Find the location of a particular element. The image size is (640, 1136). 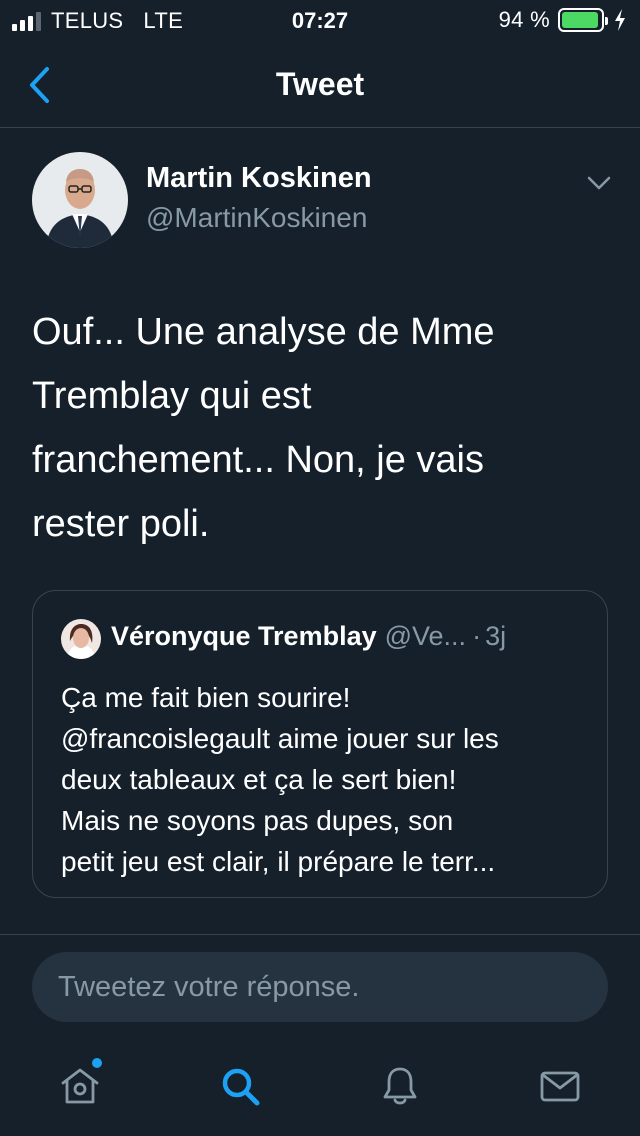

tab-messages is located at coordinates (560, 1086).